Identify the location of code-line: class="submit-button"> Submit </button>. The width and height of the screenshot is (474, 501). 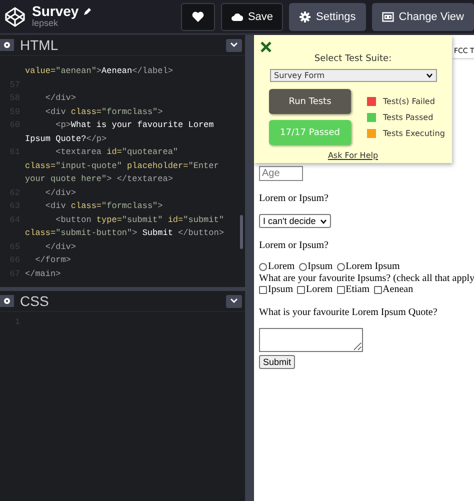
(124, 233).